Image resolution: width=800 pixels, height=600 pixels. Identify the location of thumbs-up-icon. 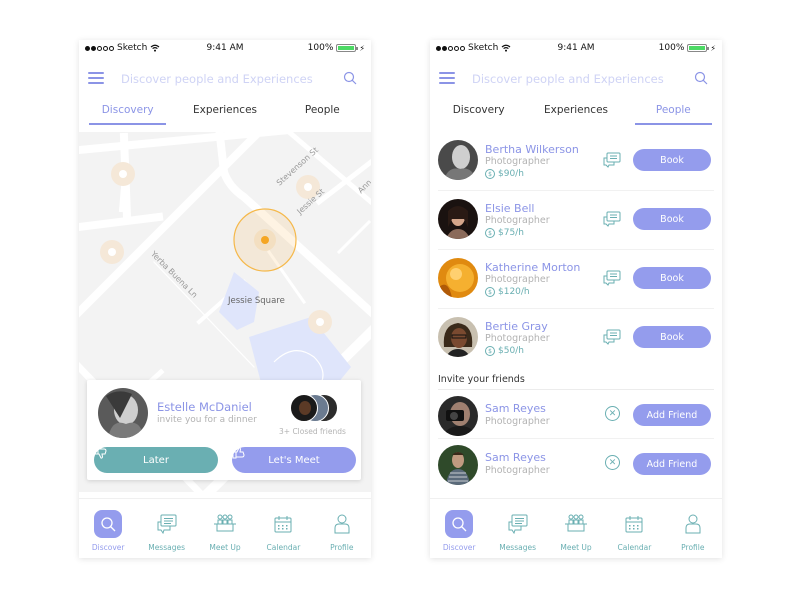
(238, 453).